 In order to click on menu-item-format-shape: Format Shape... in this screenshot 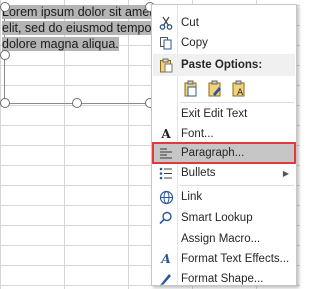, I will do `click(224, 279)`.